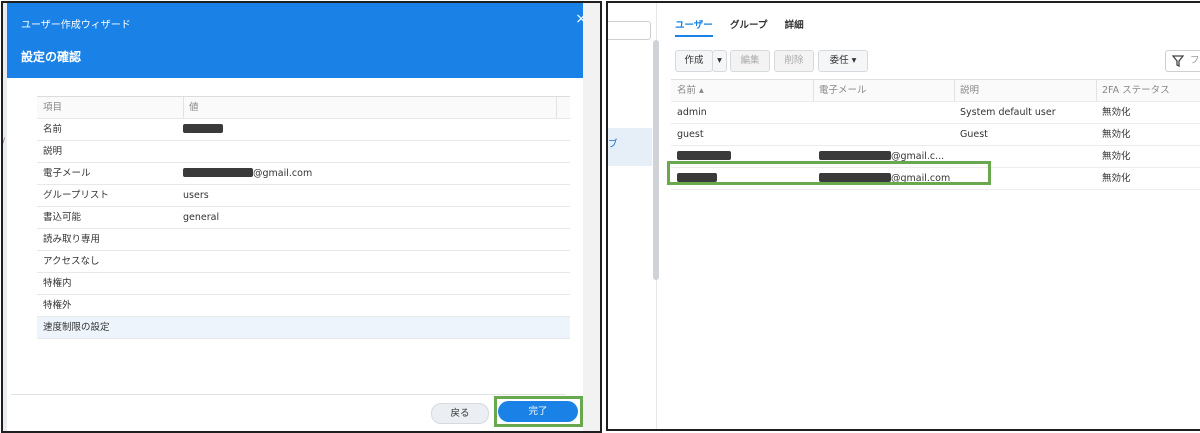 The height and width of the screenshot is (433, 1200). I want to click on filter-input: フィ, so click(1182, 61).